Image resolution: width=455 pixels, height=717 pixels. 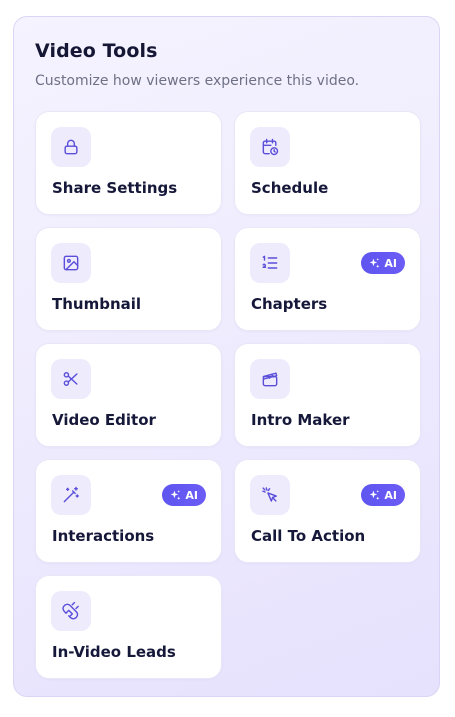 What do you see at coordinates (327, 279) in the screenshot?
I see `tool-card-chapters: AI Chapters` at bounding box center [327, 279].